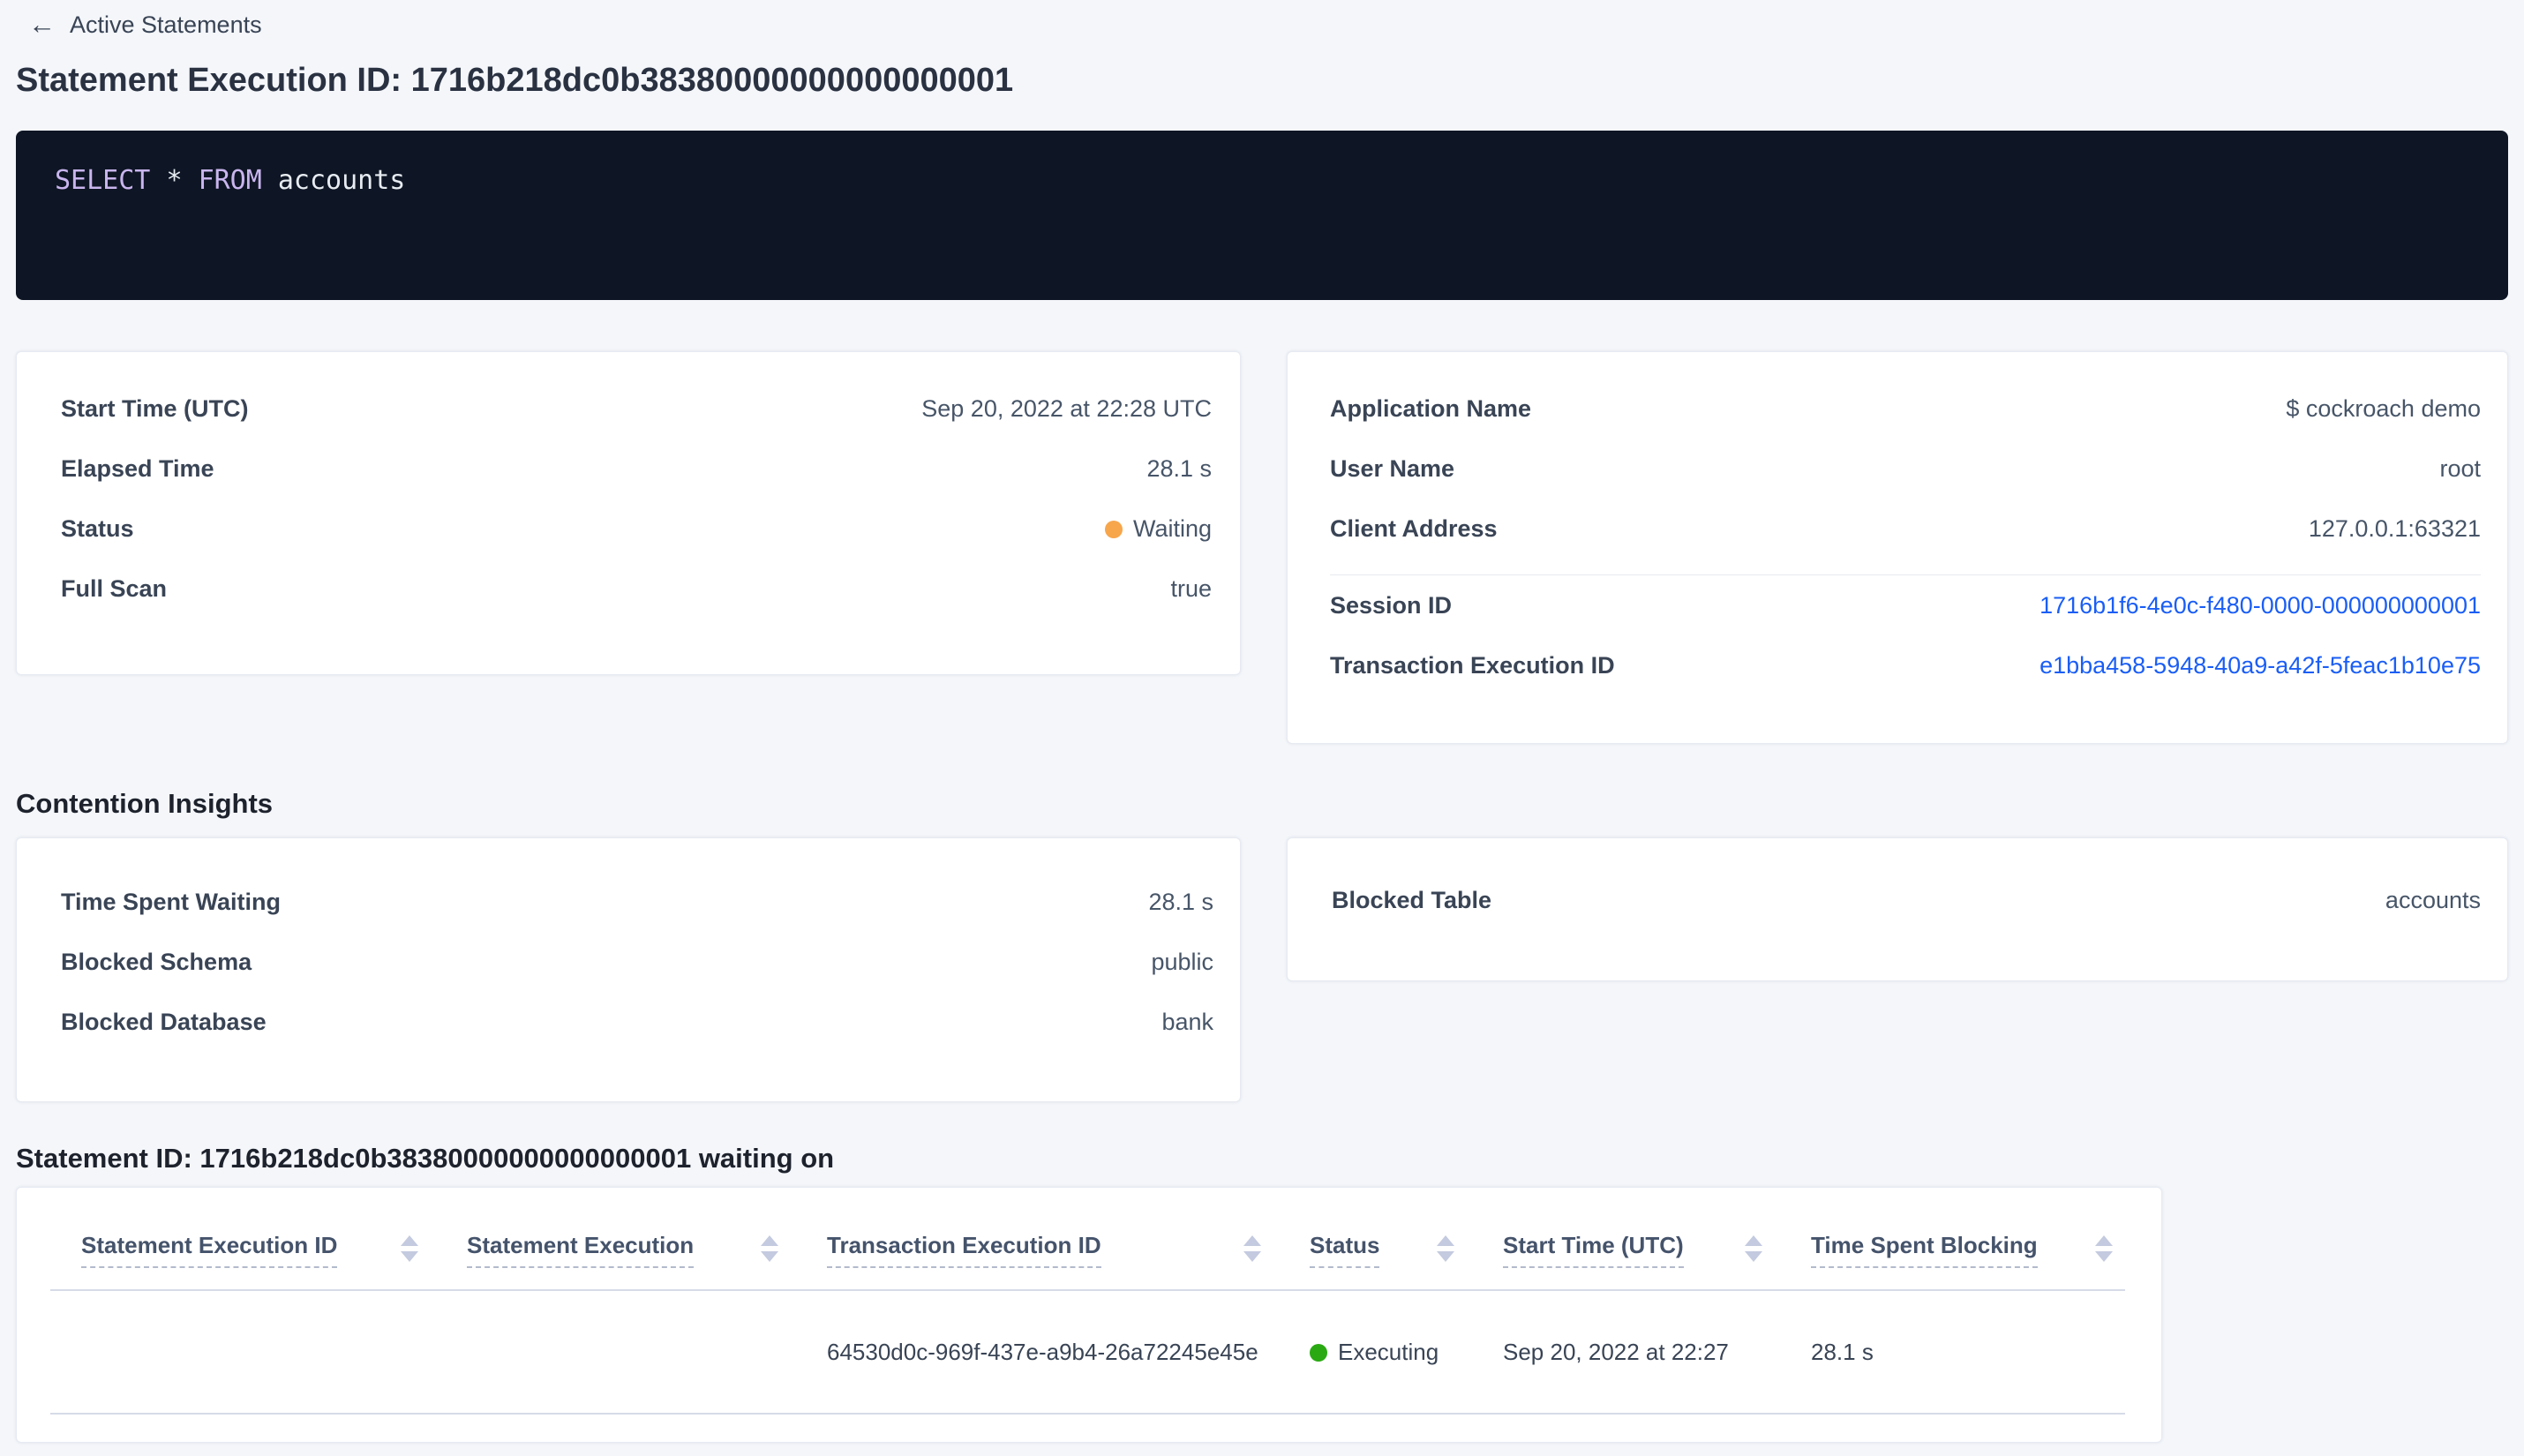  I want to click on column-header-start-time: Start Time (UTC), so click(1657, 1250).